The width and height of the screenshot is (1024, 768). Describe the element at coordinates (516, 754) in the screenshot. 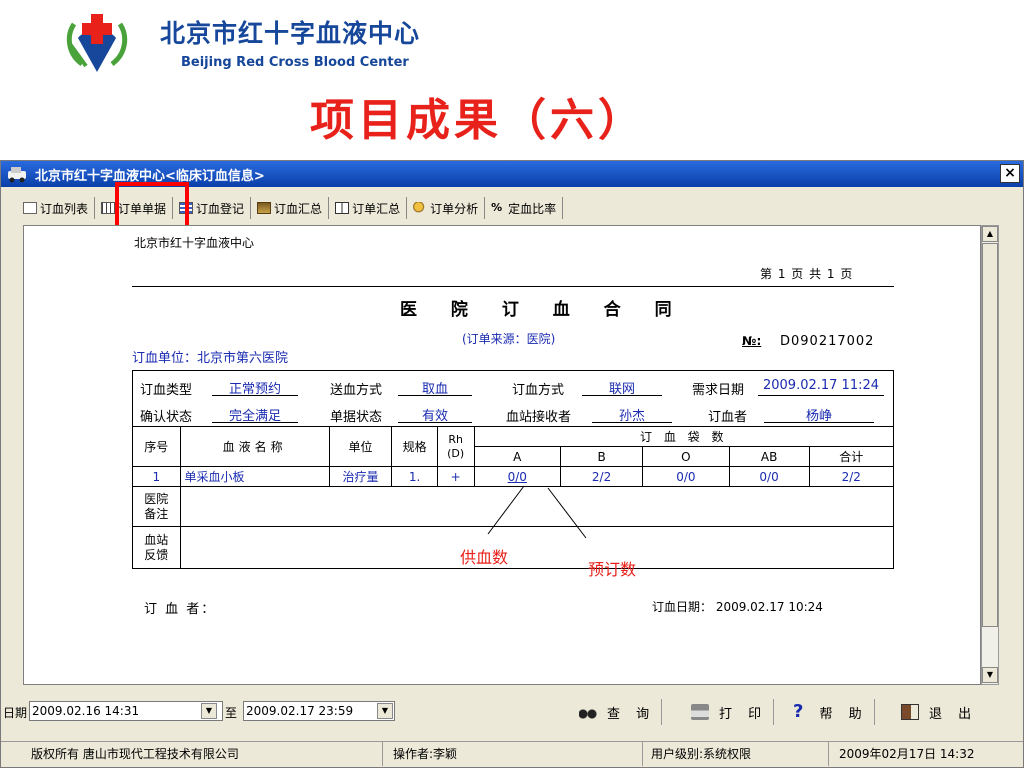

I see `status-operator: 操作者:李颖` at that location.